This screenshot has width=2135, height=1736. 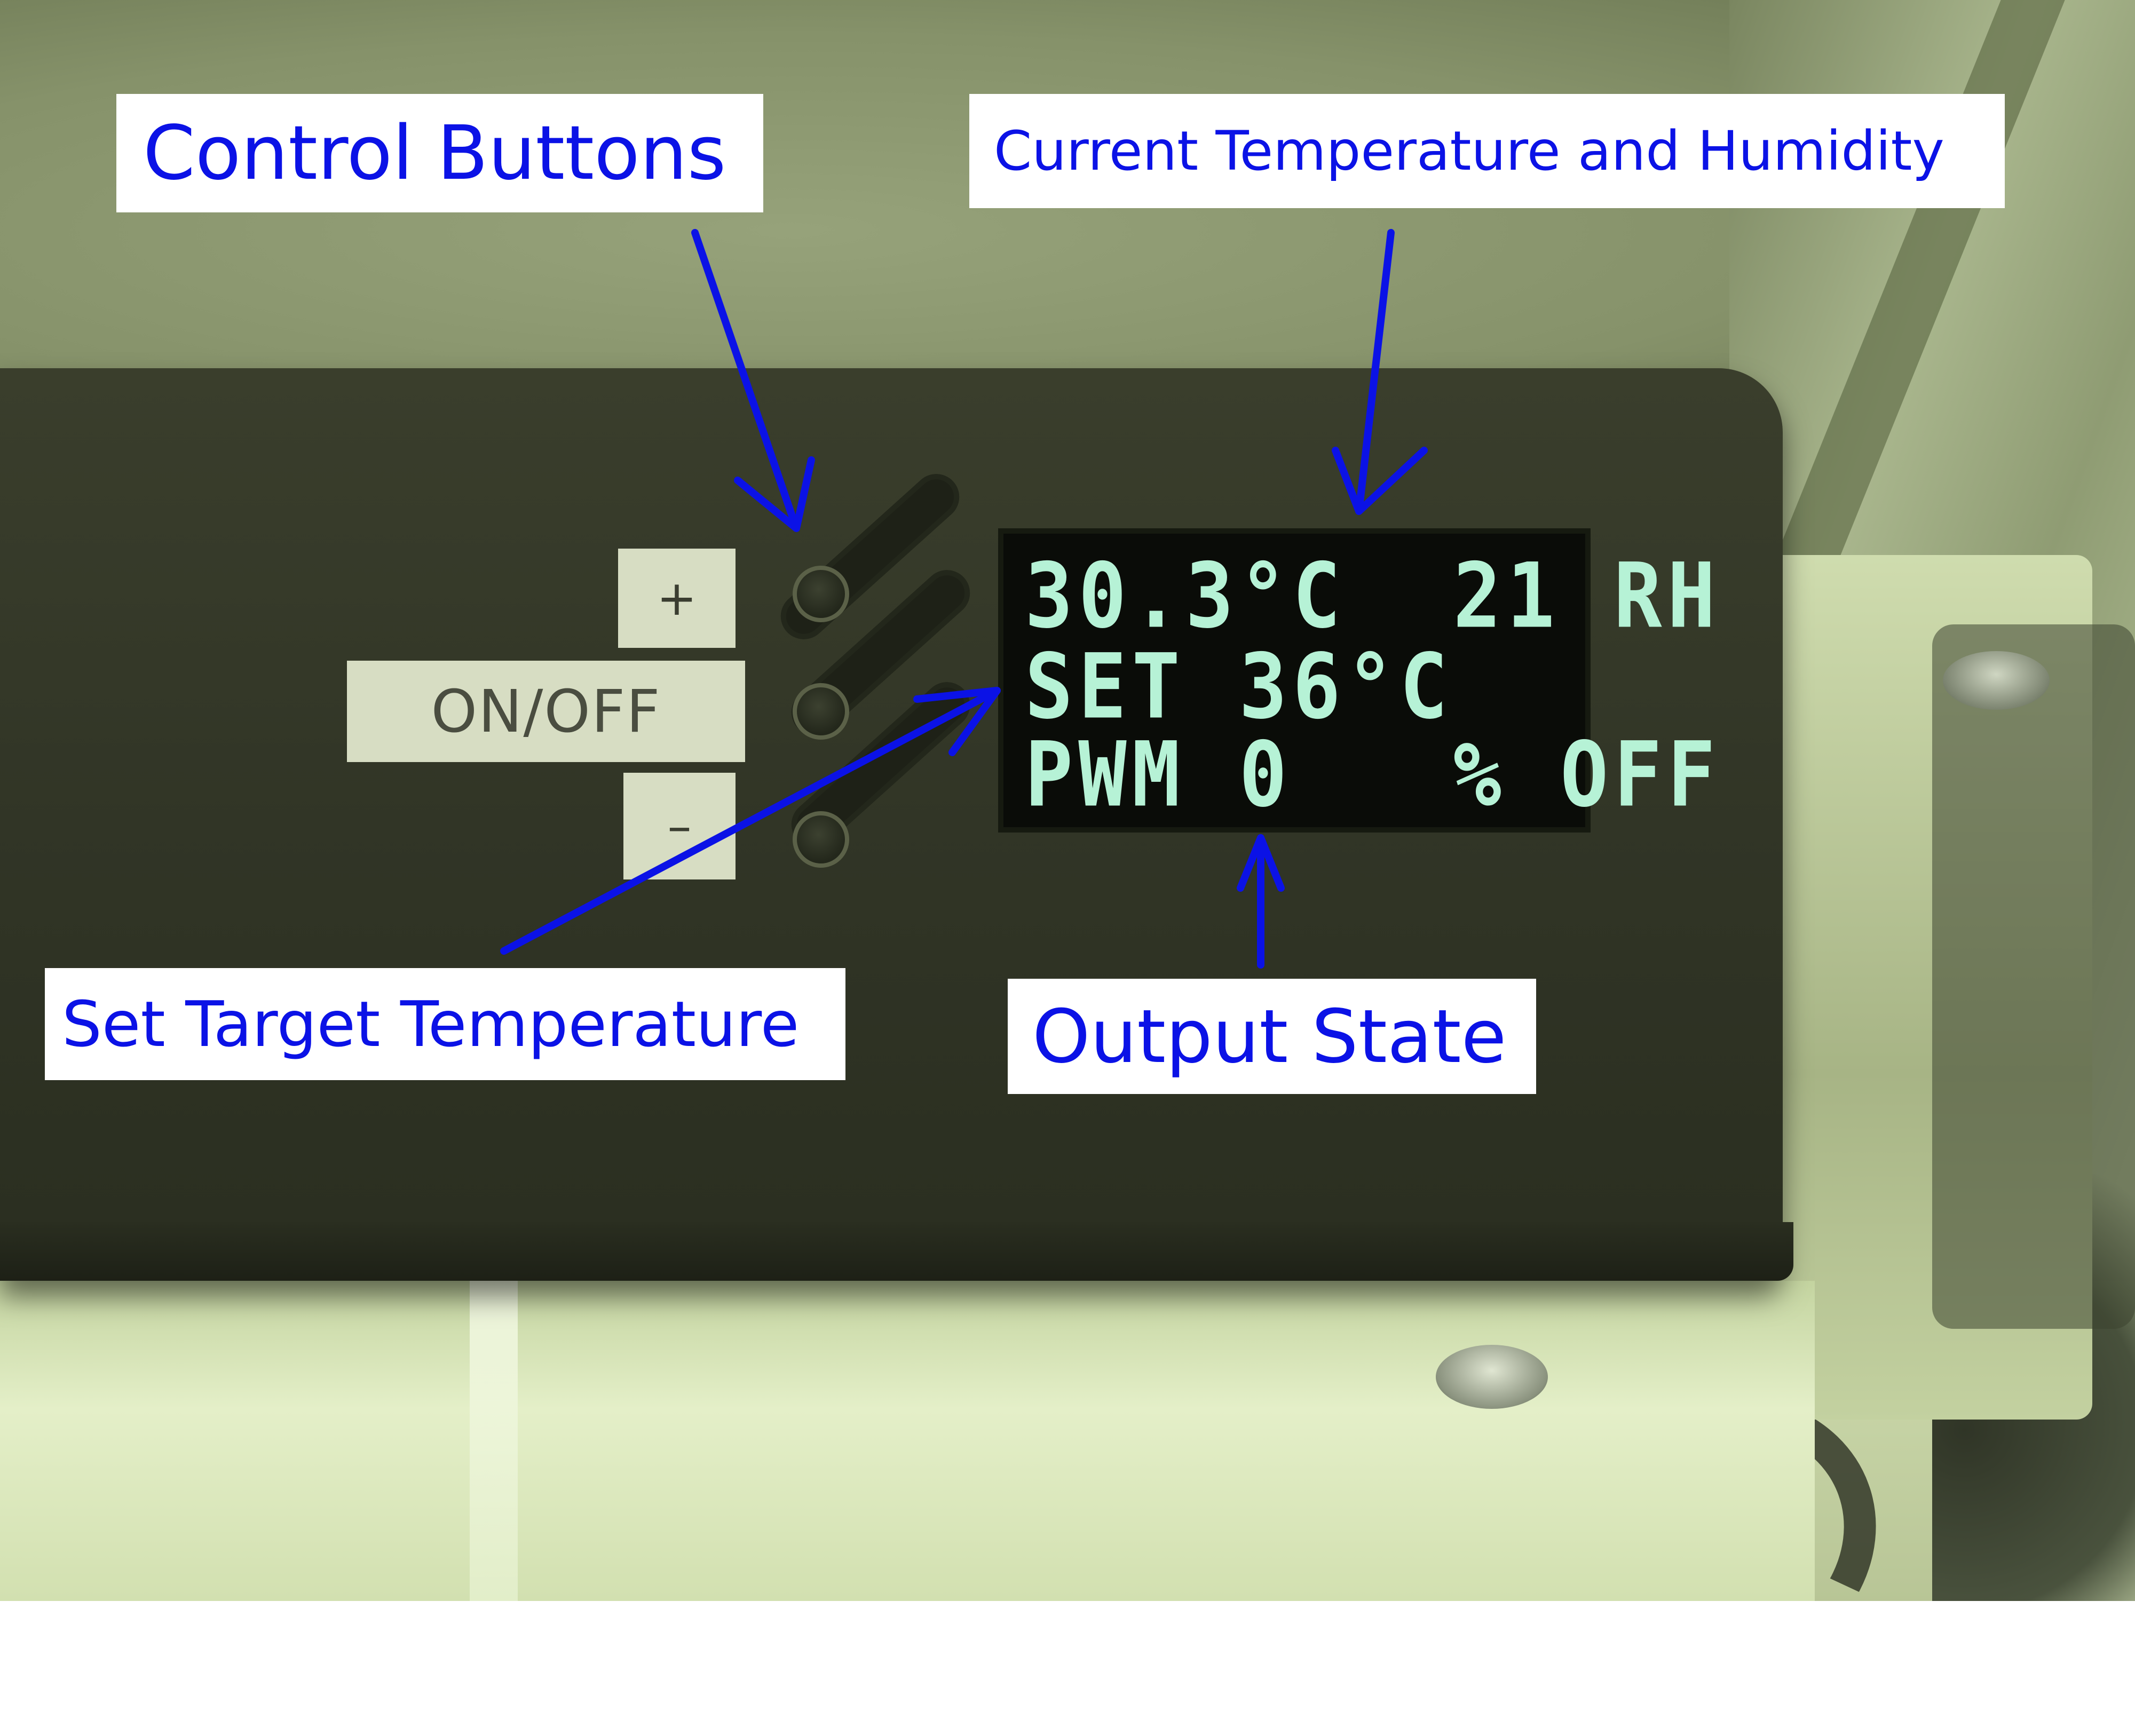 I want to click on minus-label: –, so click(x=679, y=826).